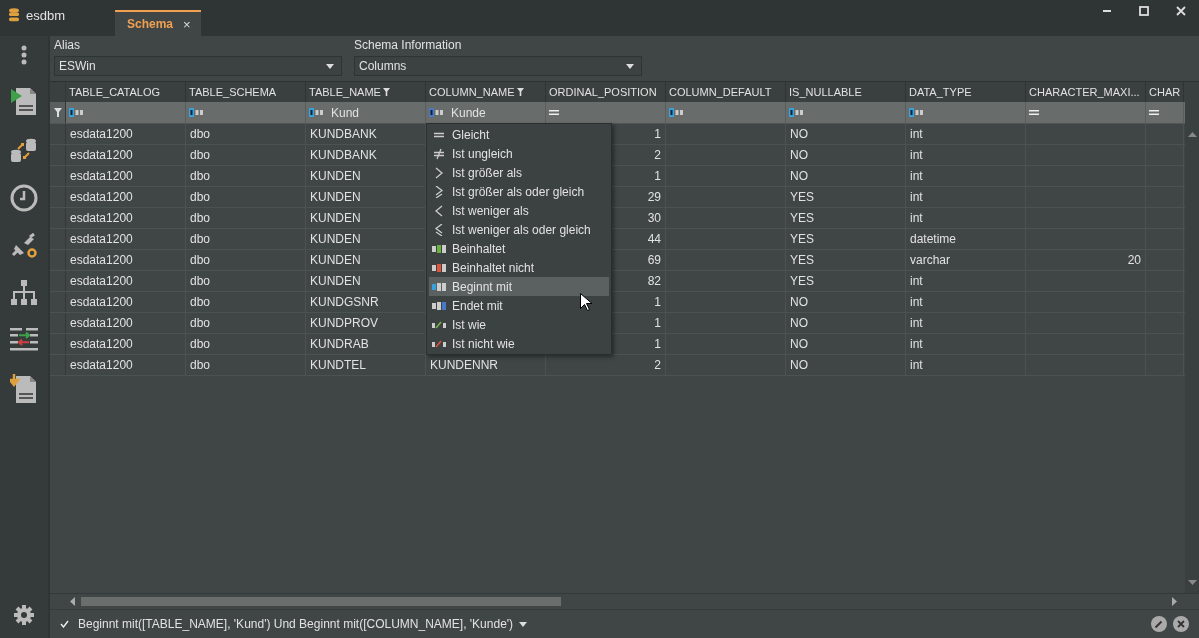 The width and height of the screenshot is (1199, 638). I want to click on column-header: TABLE_SCHEMA, so click(233, 92).